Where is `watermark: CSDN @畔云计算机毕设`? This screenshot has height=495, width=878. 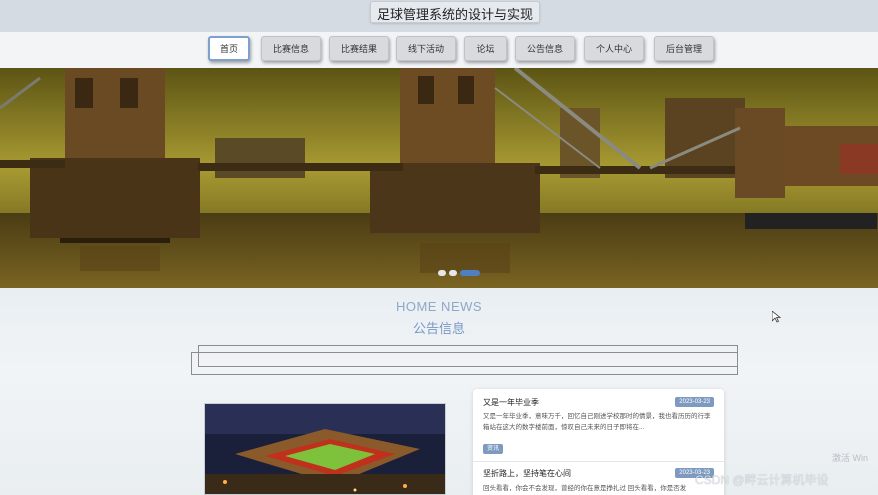 watermark: CSDN @畔云计算机毕设 is located at coordinates (762, 480).